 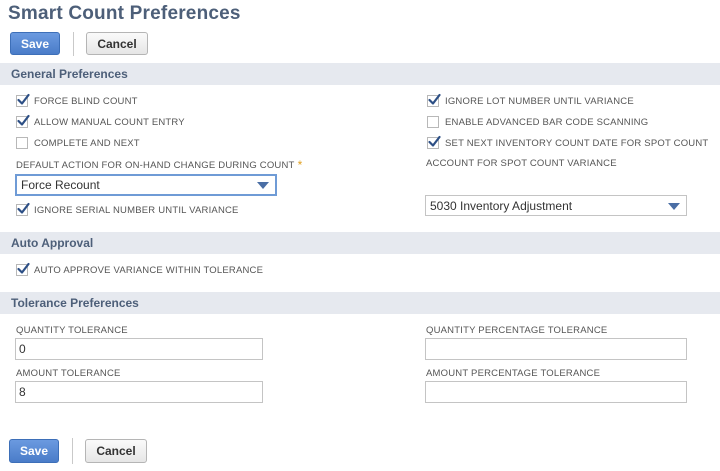 What do you see at coordinates (22, 143) in the screenshot?
I see `complete-and-next-checkbox` at bounding box center [22, 143].